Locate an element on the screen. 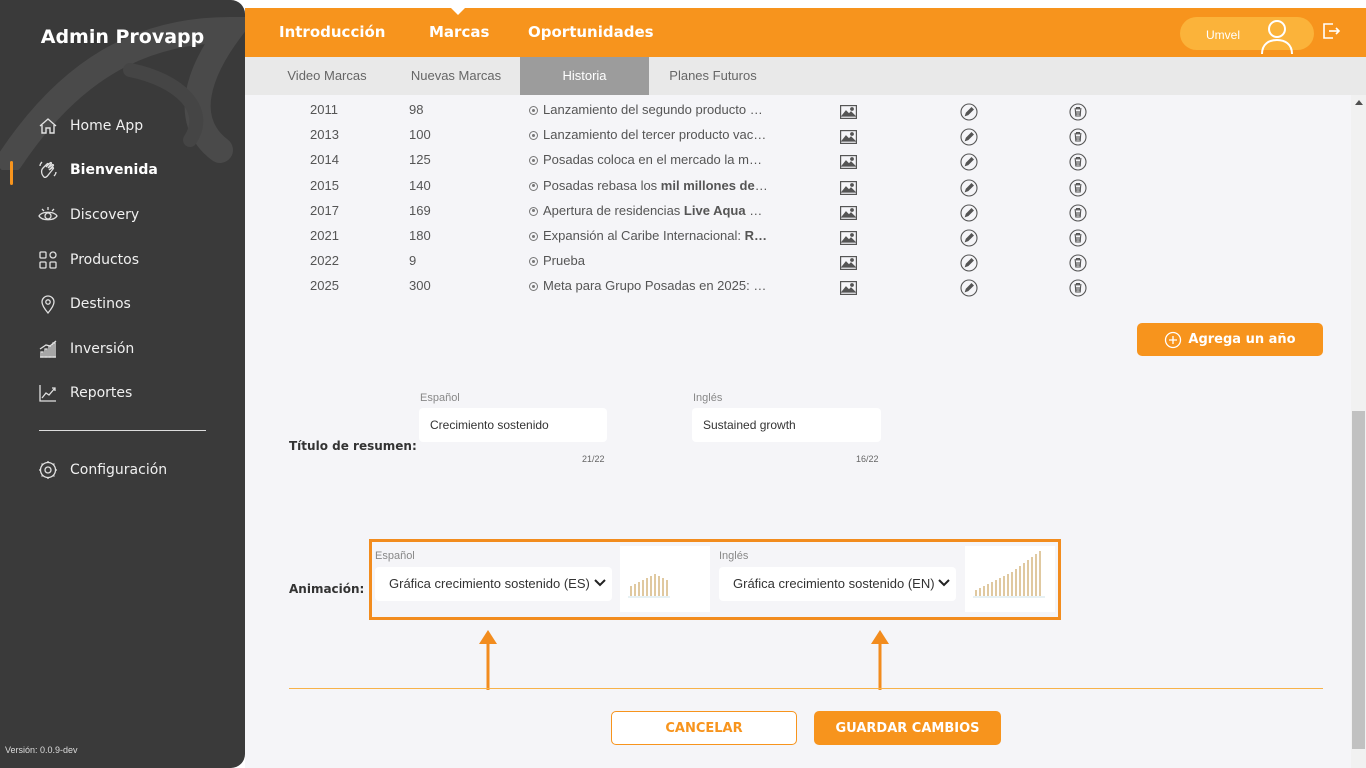 The image size is (1366, 768). row-year: 2017 is located at coordinates (324, 210).